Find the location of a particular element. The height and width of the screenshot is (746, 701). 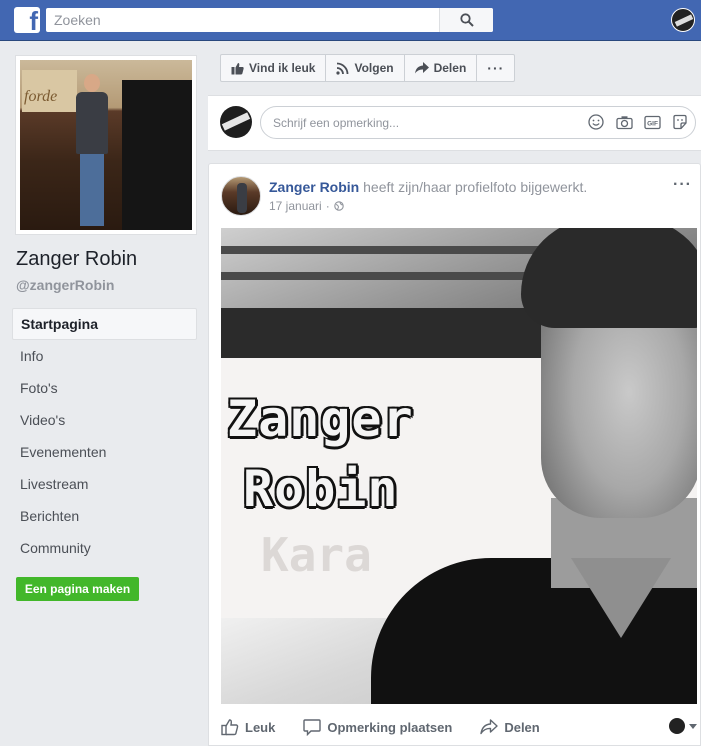

share-page-label: Delen is located at coordinates (450, 68).